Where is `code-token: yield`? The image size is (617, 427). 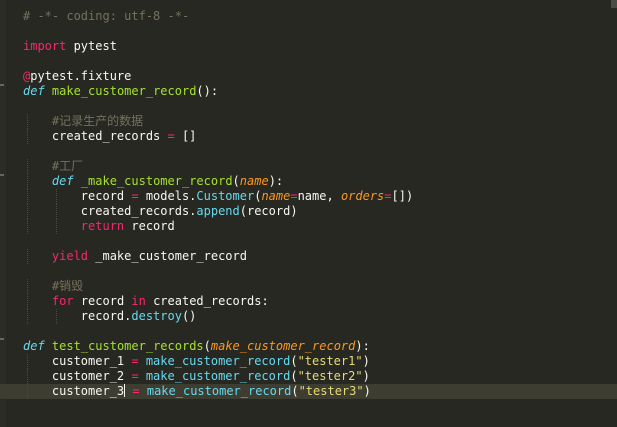 code-token: yield is located at coordinates (70, 256).